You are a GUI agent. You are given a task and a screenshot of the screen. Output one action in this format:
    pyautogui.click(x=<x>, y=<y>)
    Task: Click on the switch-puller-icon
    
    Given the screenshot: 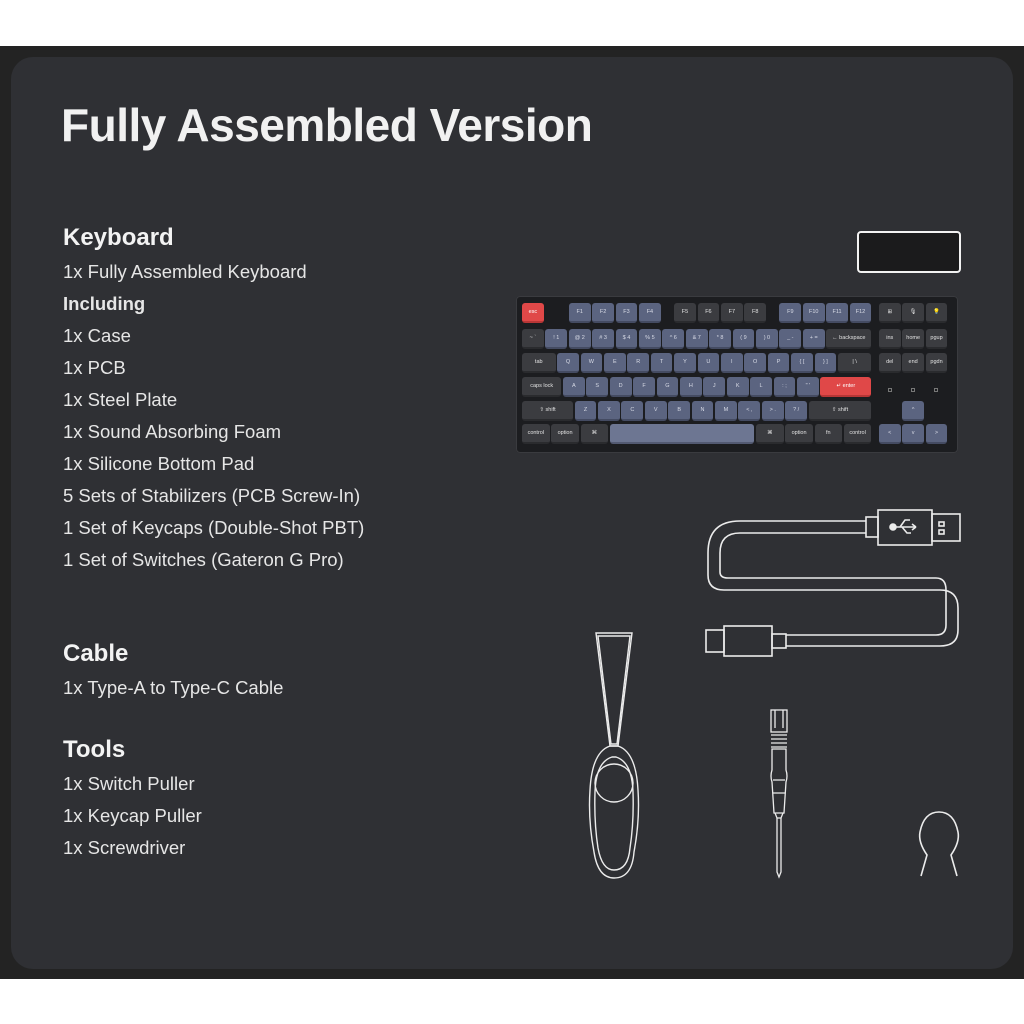 What is the action you would take?
    pyautogui.click(x=614, y=755)
    